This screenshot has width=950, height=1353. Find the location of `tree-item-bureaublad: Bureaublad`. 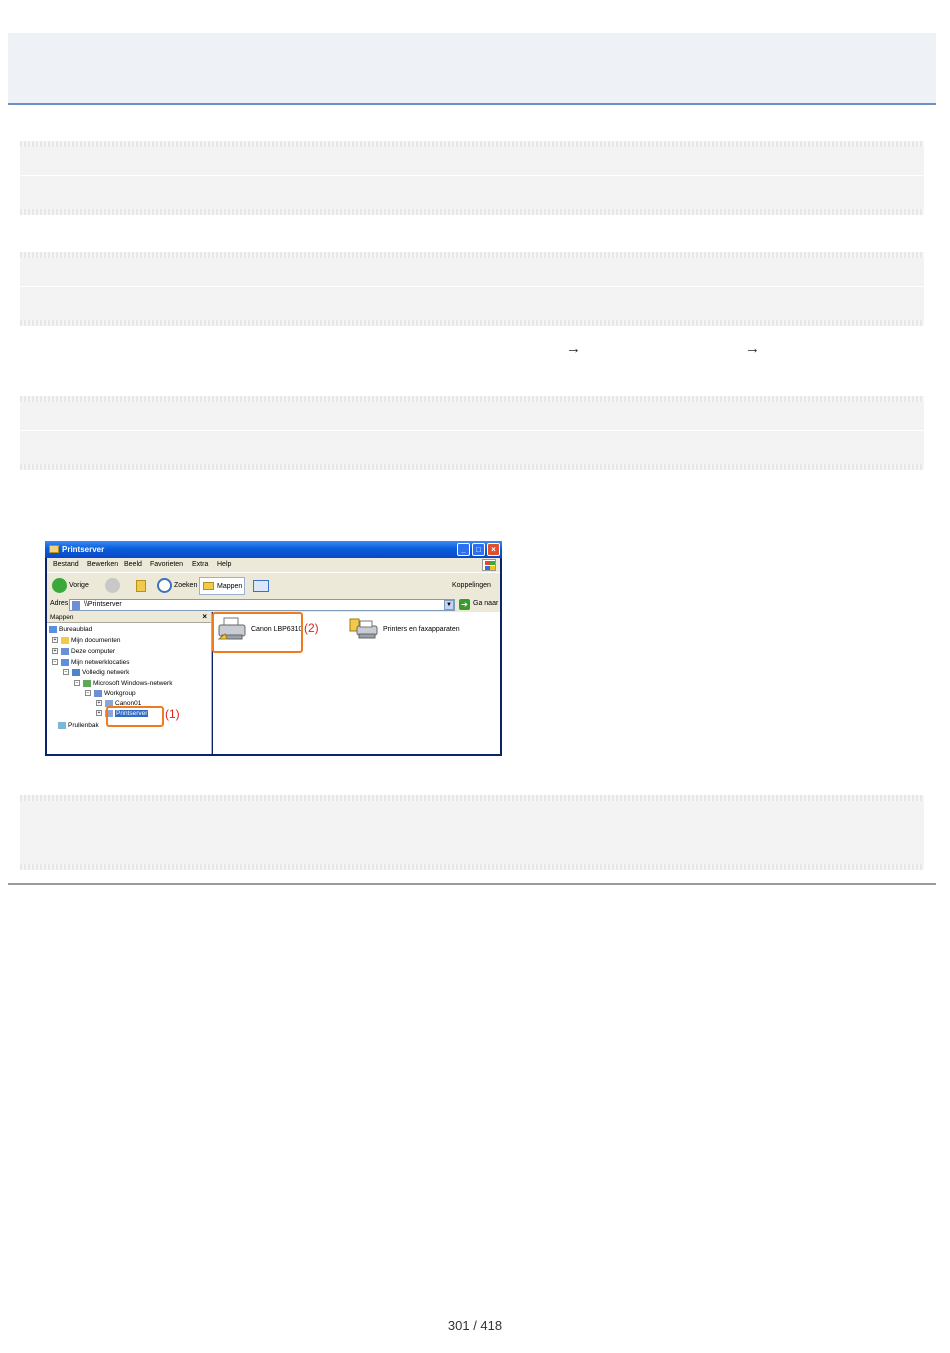

tree-item-bureaublad: Bureaublad is located at coordinates (70, 630).